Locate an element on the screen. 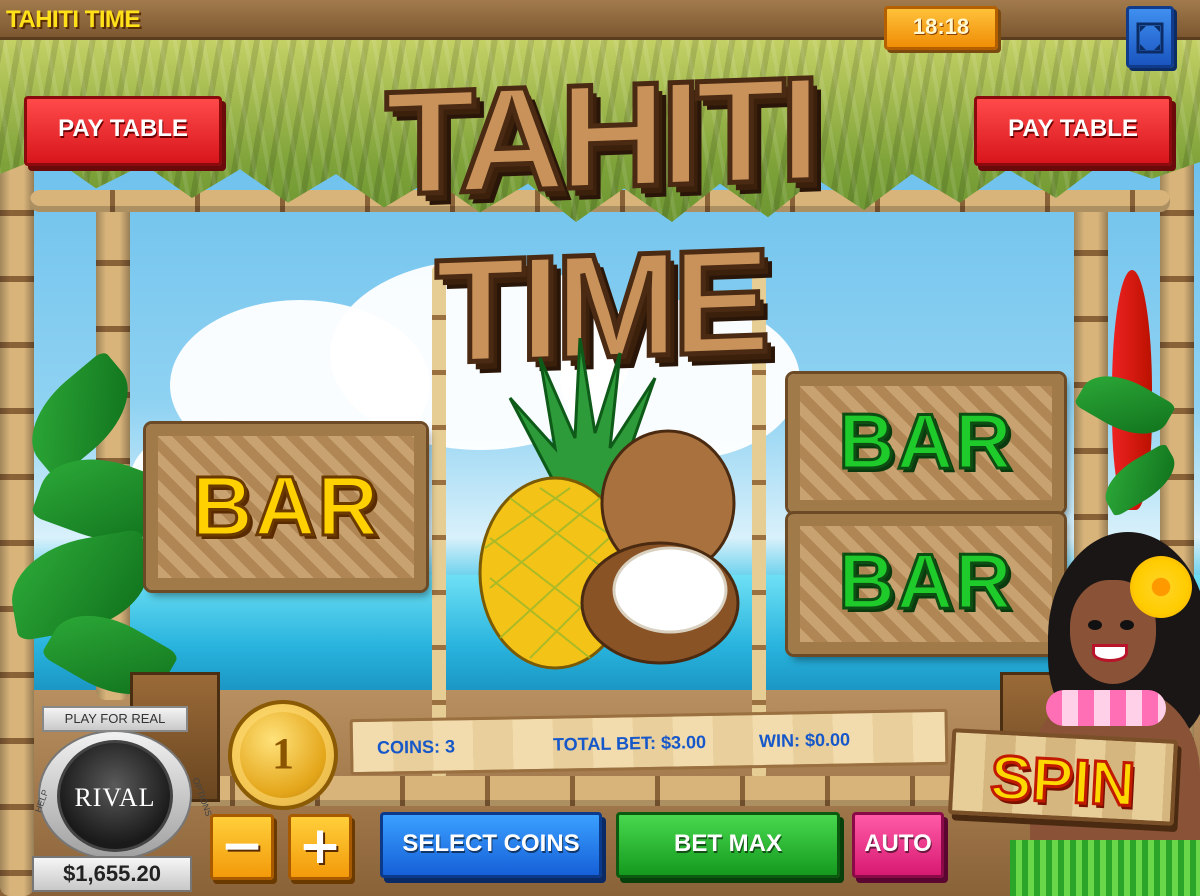 The height and width of the screenshot is (896, 1200). reel-3-symbol-bottom: BAR is located at coordinates (926, 584).